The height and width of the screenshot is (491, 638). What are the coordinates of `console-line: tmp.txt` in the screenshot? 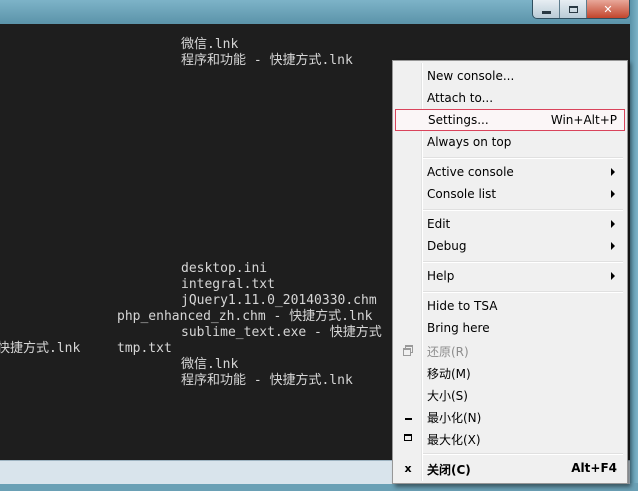 It's located at (144, 348).